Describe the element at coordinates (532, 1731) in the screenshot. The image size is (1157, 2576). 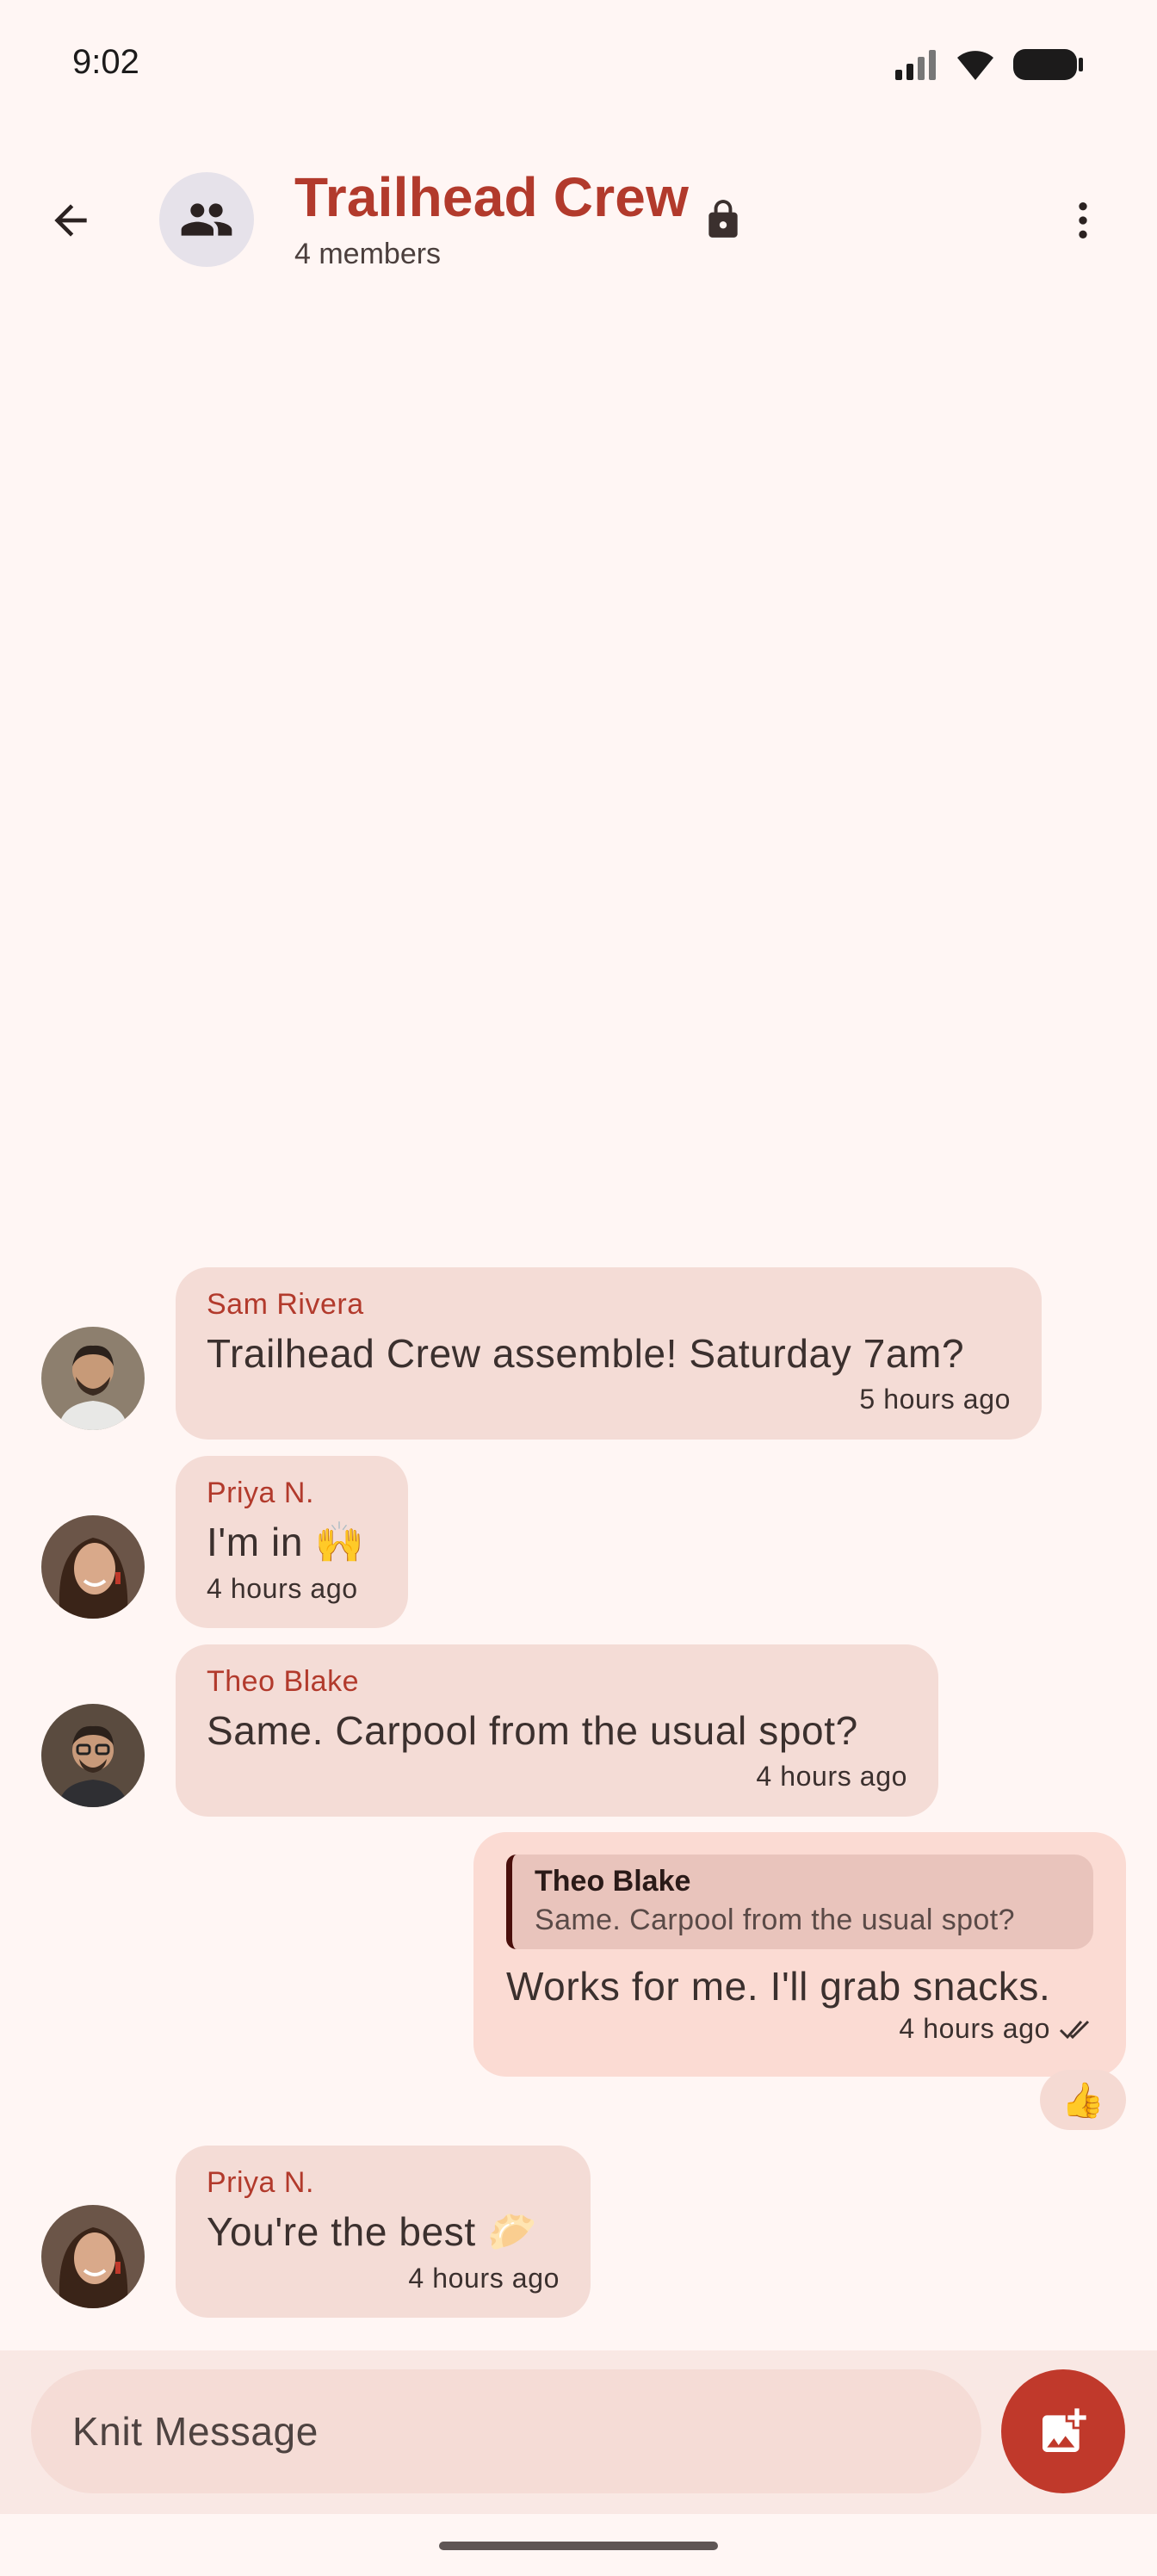
I see `message-text: Same. Carpool from the usual spot?` at that location.